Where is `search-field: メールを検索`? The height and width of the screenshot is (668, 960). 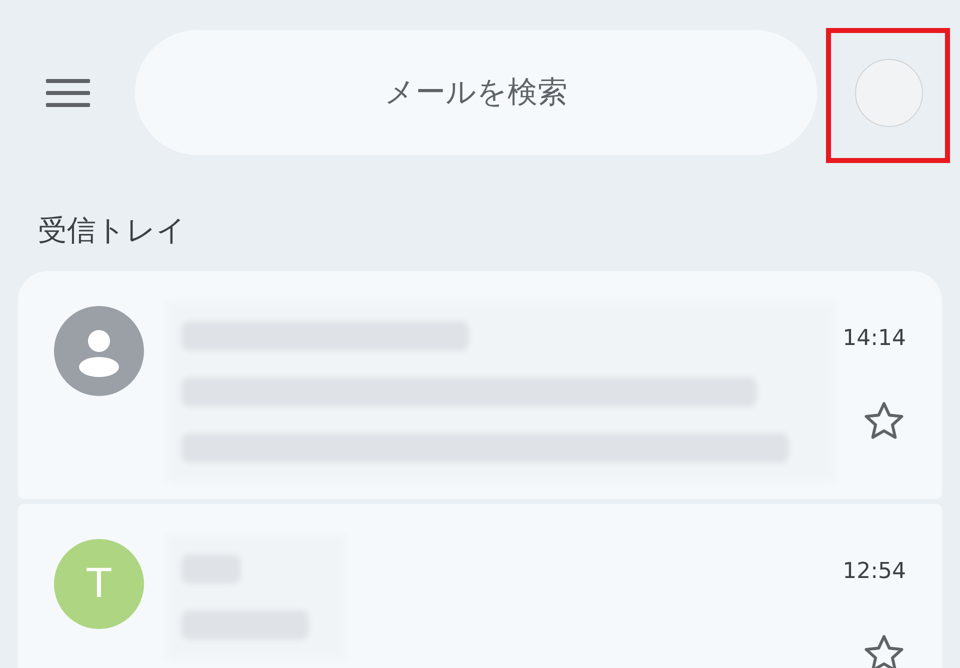 search-field: メールを検索 is located at coordinates (476, 92).